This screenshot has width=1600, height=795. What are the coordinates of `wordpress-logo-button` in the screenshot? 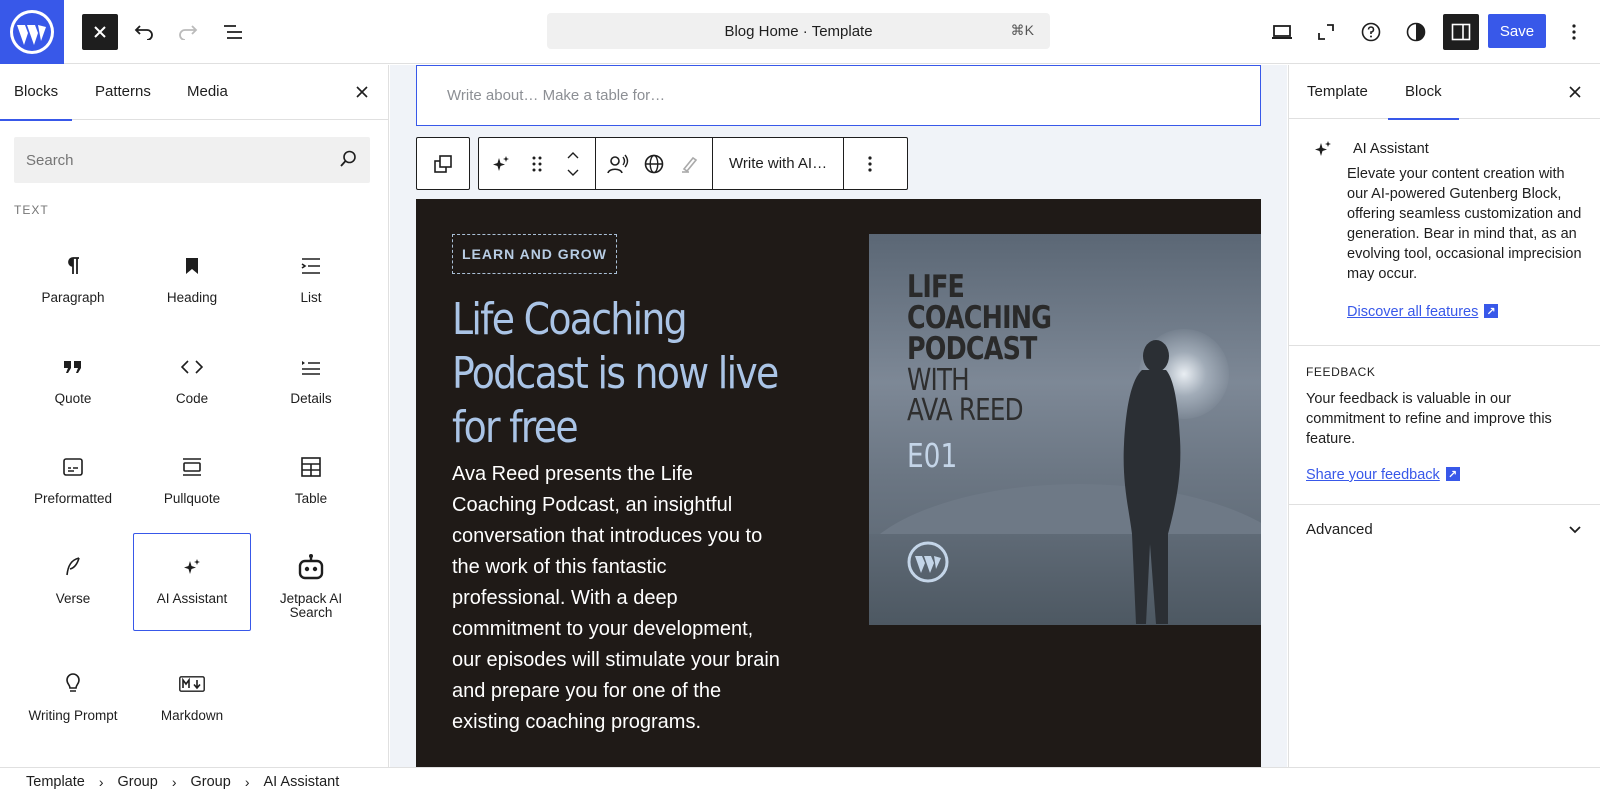 It's located at (32, 32).